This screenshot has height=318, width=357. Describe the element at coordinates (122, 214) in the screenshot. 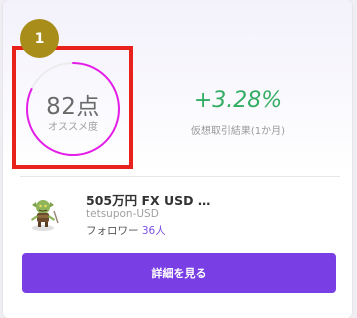

I see `trader-id: tetsupon-USD` at that location.